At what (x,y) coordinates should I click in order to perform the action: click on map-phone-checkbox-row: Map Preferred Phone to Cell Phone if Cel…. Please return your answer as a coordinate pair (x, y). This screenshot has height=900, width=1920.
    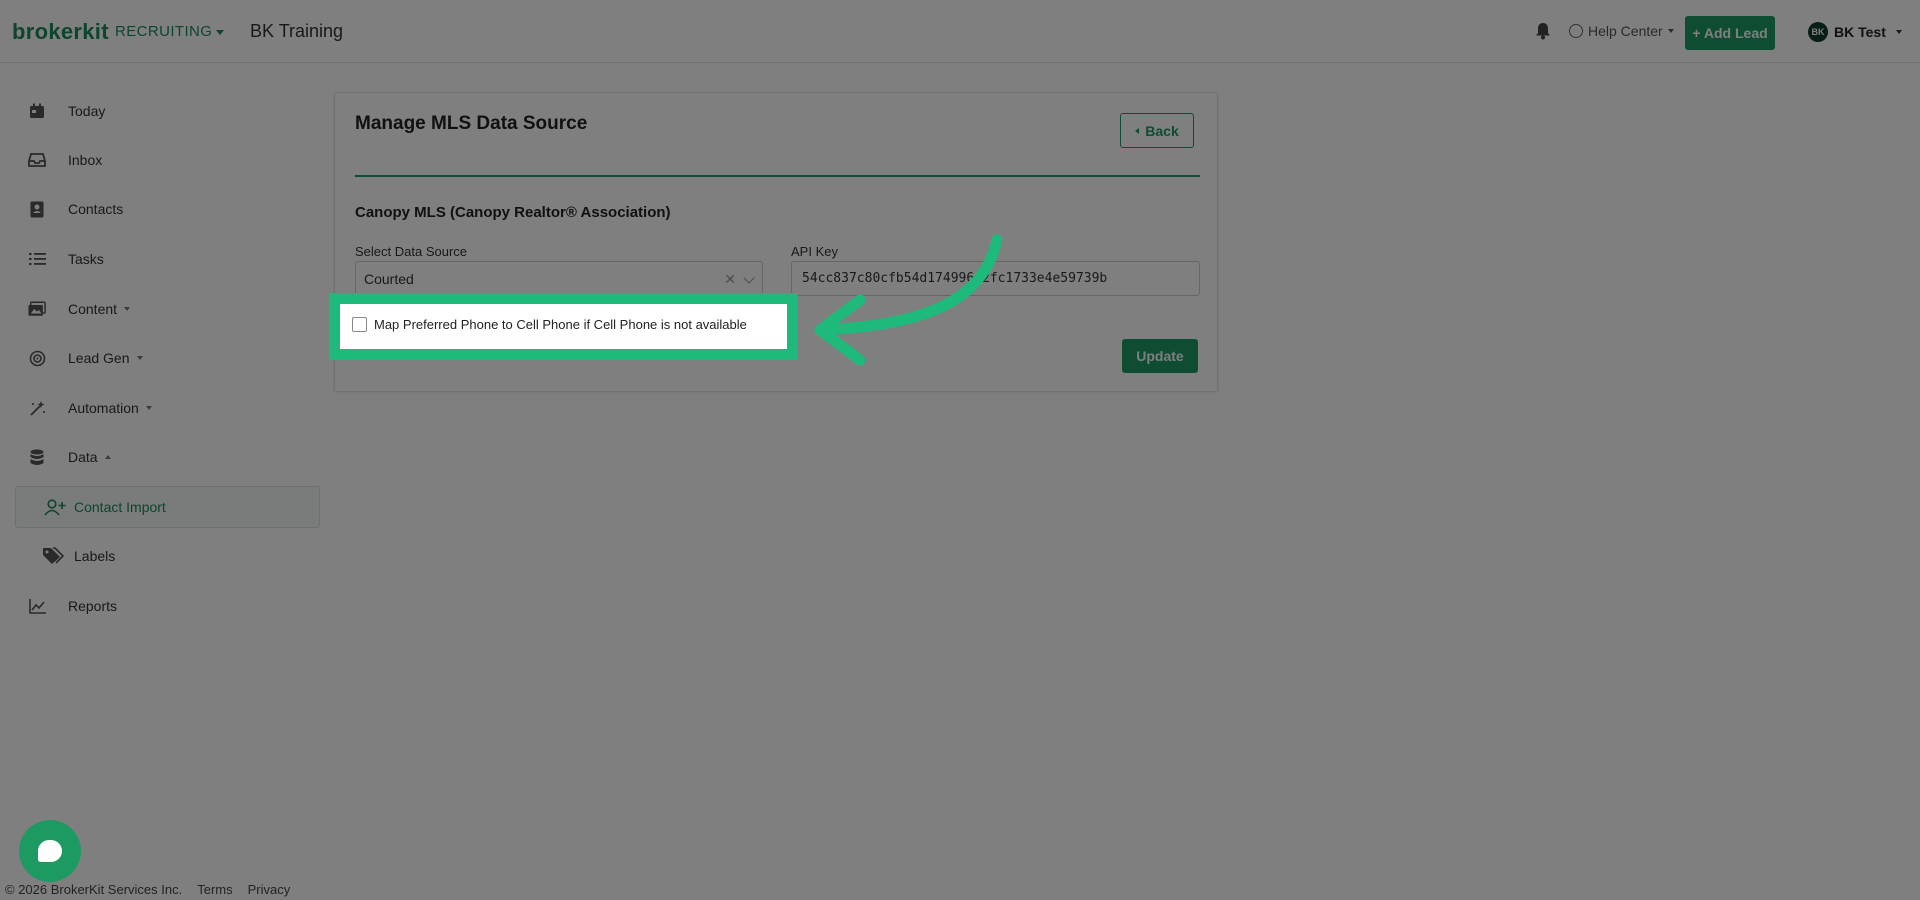
    Looking at the image, I should click on (549, 324).